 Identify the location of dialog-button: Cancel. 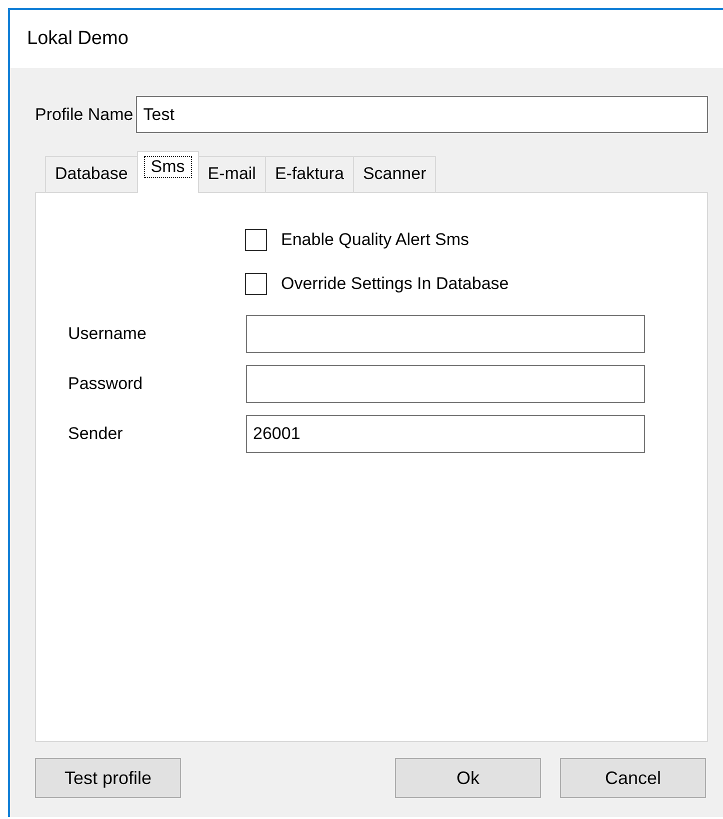
(633, 778).